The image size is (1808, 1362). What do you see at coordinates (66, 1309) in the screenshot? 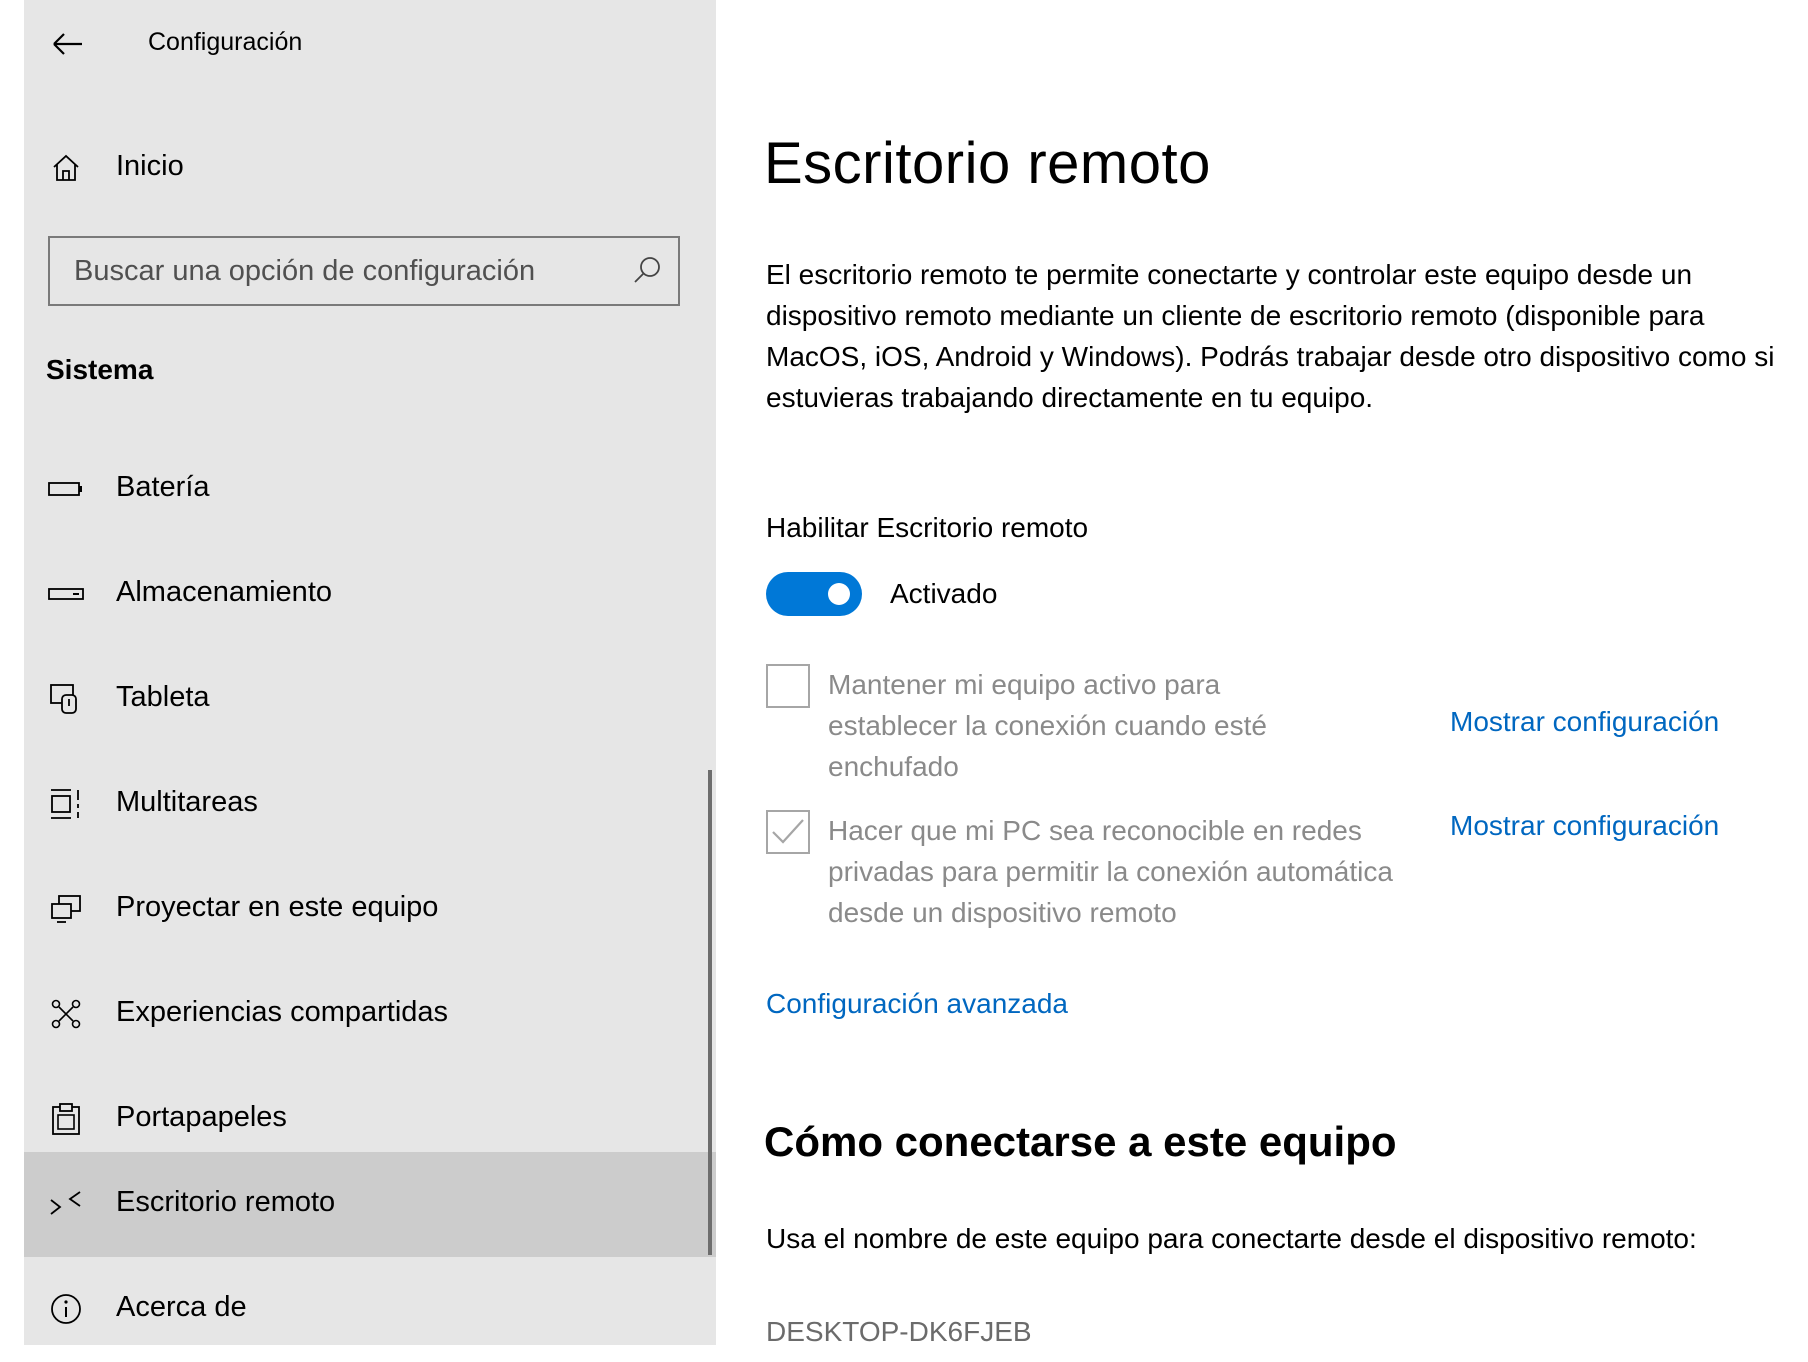
I see `info-icon` at bounding box center [66, 1309].